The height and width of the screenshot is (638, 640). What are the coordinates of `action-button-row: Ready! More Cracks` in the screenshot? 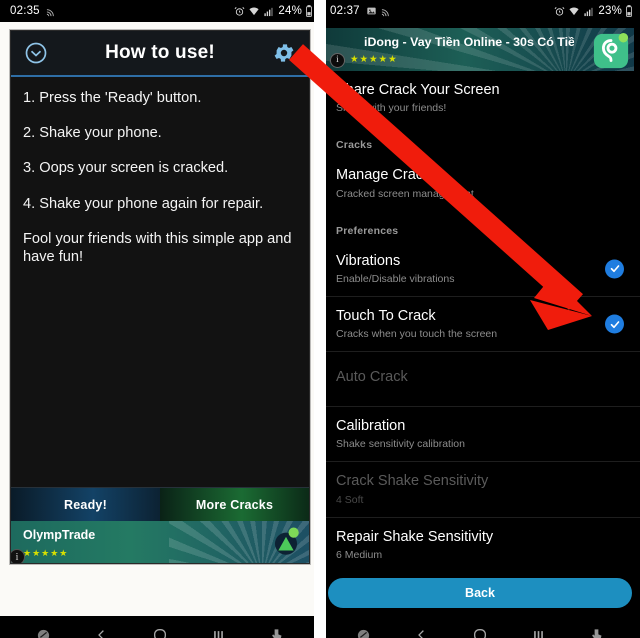 It's located at (160, 504).